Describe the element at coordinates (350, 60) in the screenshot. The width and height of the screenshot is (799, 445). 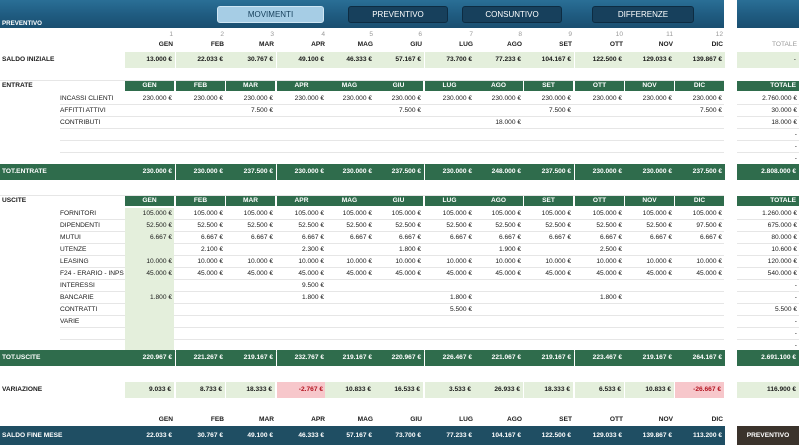
I see `saldo-iniziale-cell: 46.333 €` at that location.